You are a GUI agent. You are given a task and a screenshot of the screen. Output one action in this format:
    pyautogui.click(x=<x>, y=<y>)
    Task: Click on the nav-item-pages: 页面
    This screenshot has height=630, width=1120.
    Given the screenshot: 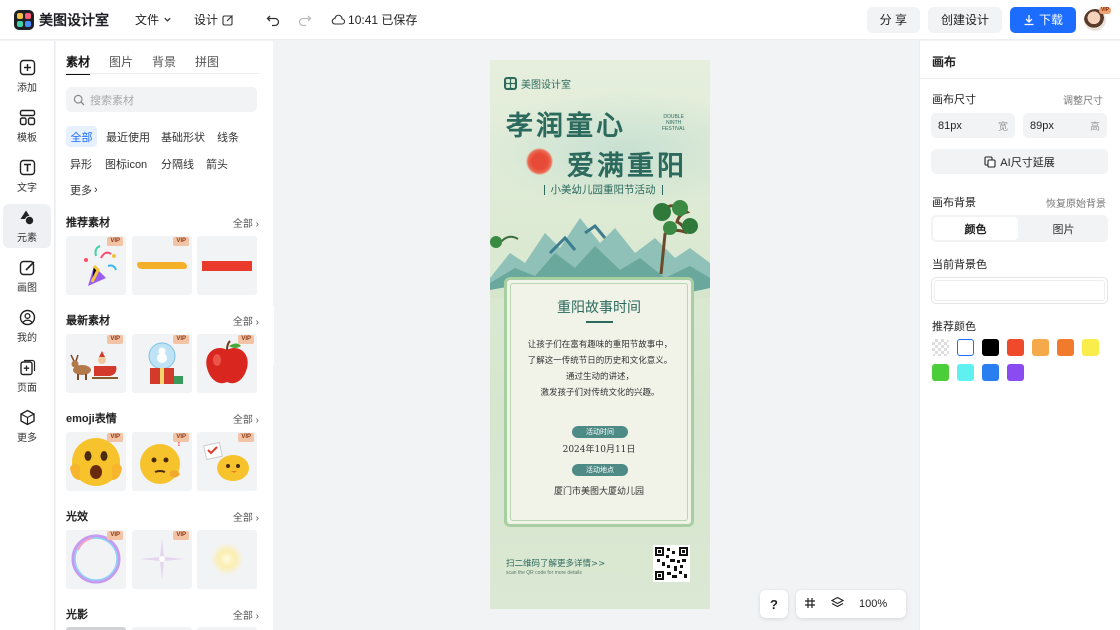 What is the action you would take?
    pyautogui.click(x=27, y=376)
    